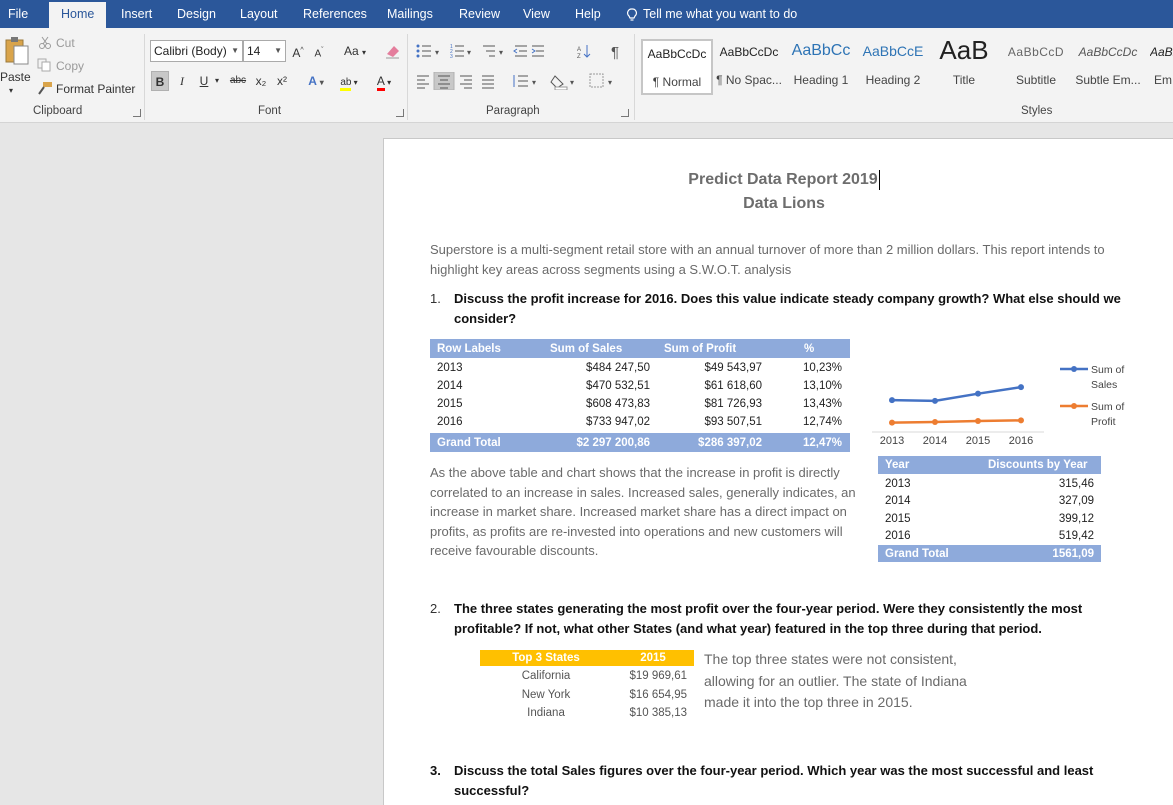  What do you see at coordinates (190, 51) in the screenshot?
I see `font-name-value: Calibri (Body)` at bounding box center [190, 51].